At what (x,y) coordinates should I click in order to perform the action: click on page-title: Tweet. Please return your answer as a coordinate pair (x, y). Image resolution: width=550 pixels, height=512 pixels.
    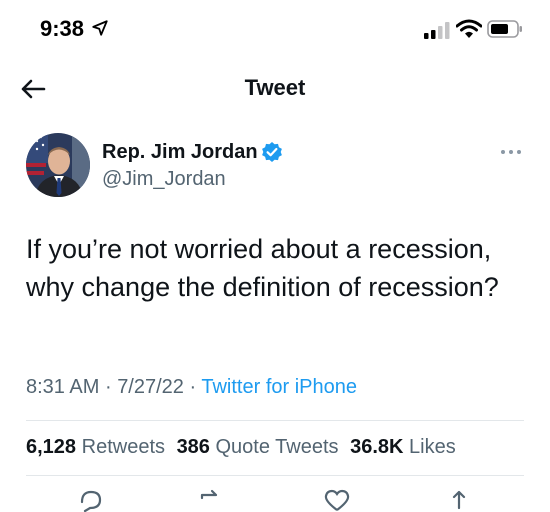
    Looking at the image, I should click on (275, 87).